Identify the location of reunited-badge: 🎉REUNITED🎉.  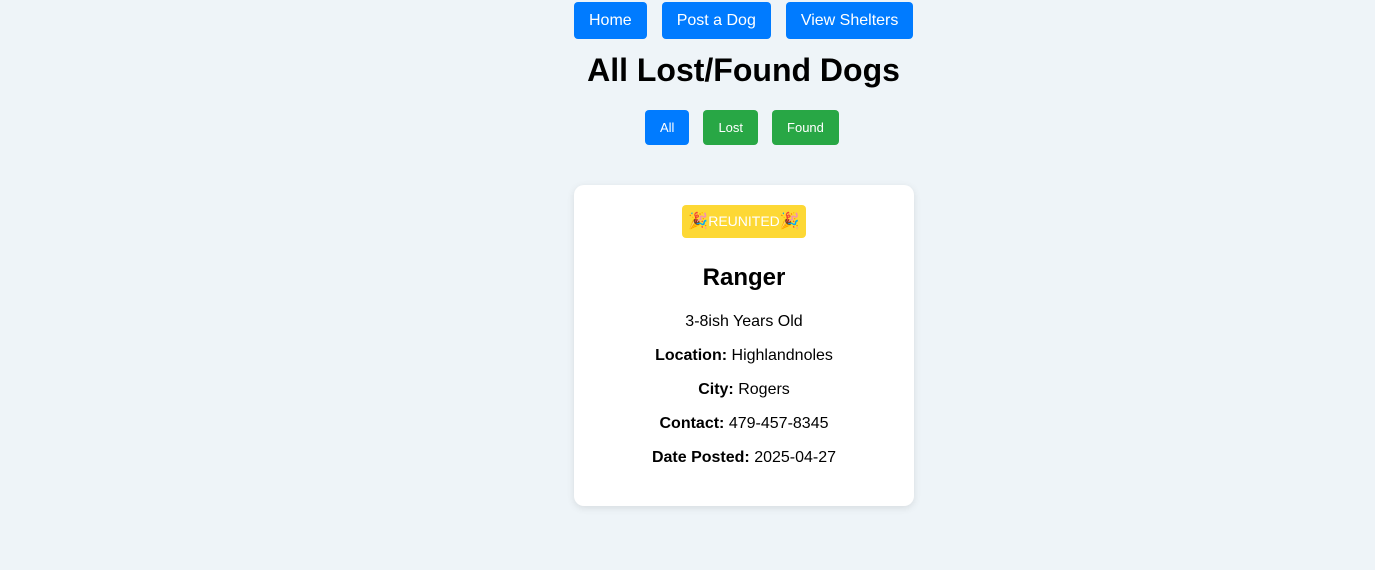
(744, 221).